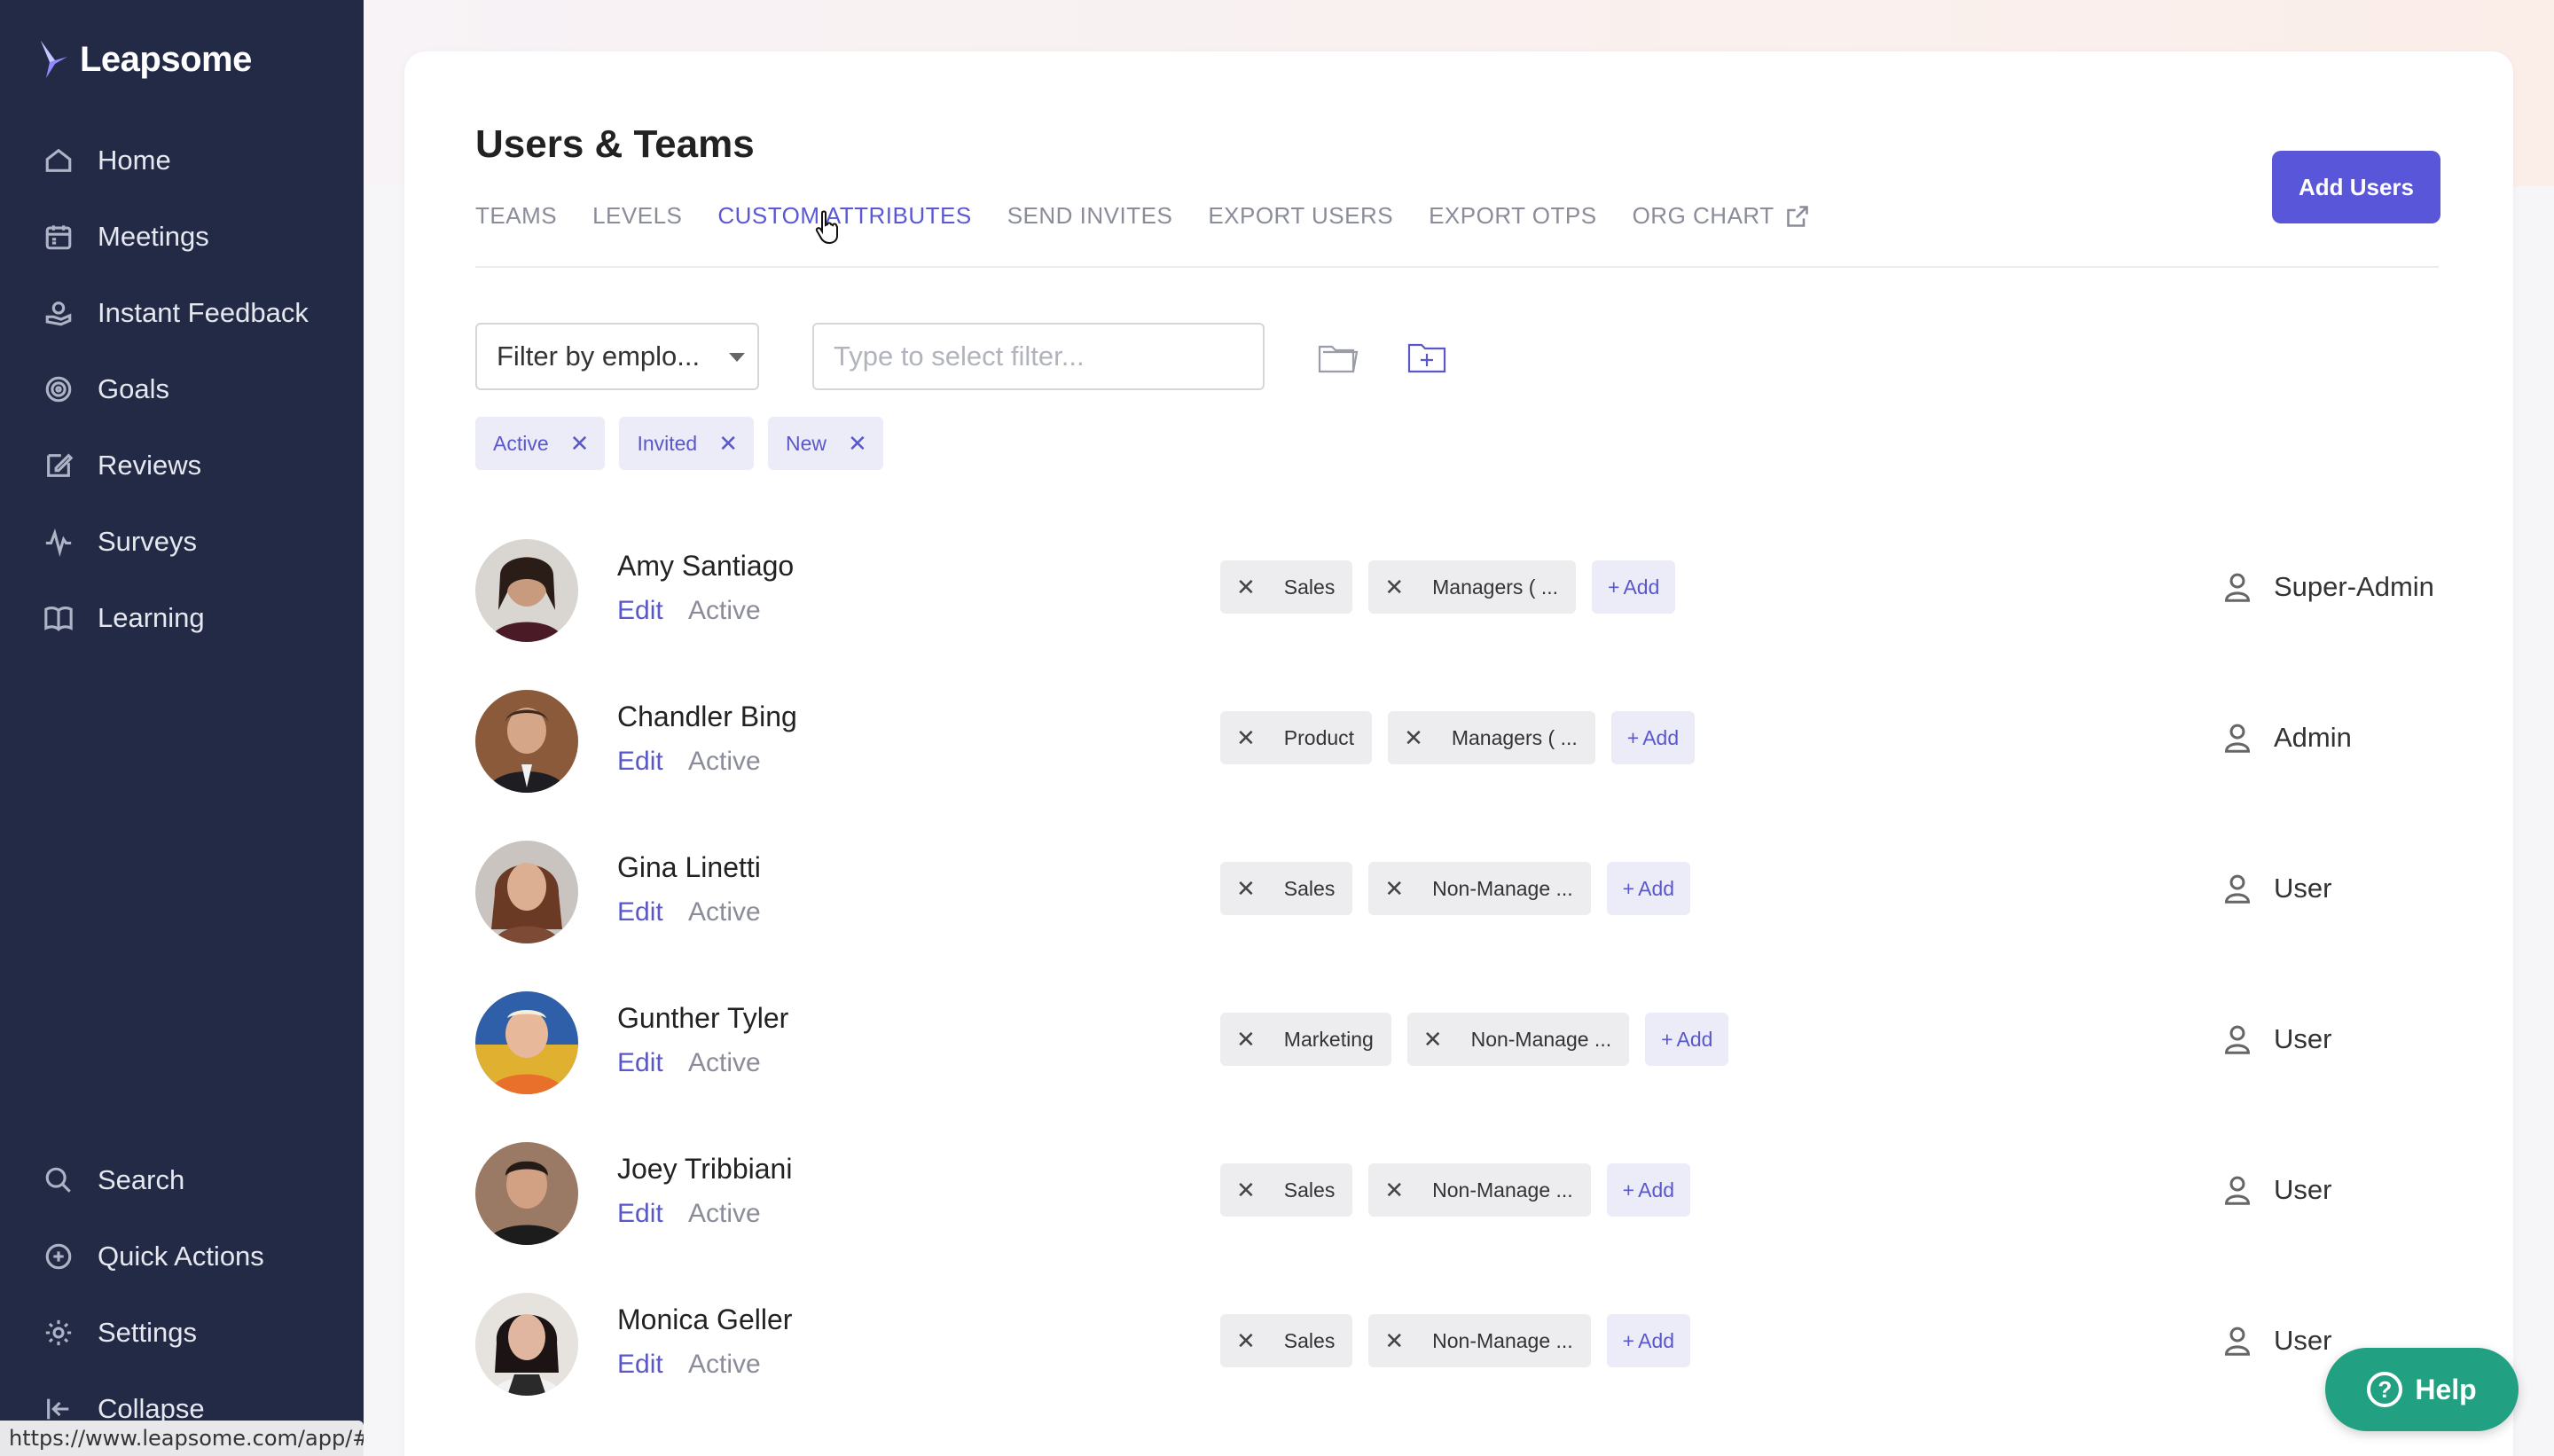 Image resolution: width=2554 pixels, height=1456 pixels. What do you see at coordinates (182, 1256) in the screenshot?
I see `nav-item-quick-actions: Quick Actions` at bounding box center [182, 1256].